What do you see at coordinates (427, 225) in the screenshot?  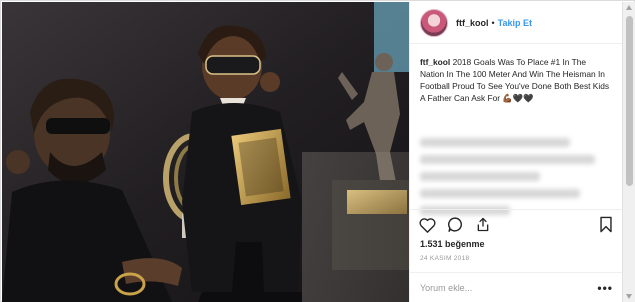 I see `heart-icon` at bounding box center [427, 225].